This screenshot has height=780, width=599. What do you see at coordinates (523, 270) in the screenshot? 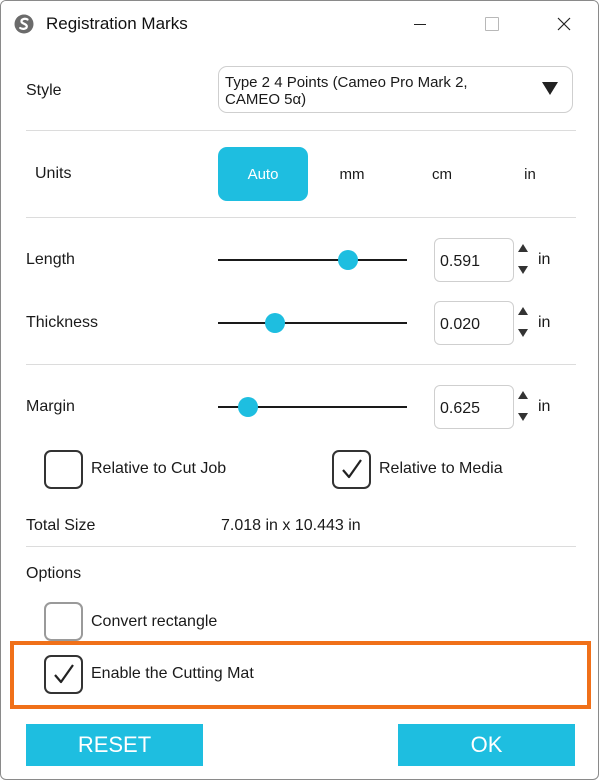
I see `length-decrement-icon` at bounding box center [523, 270].